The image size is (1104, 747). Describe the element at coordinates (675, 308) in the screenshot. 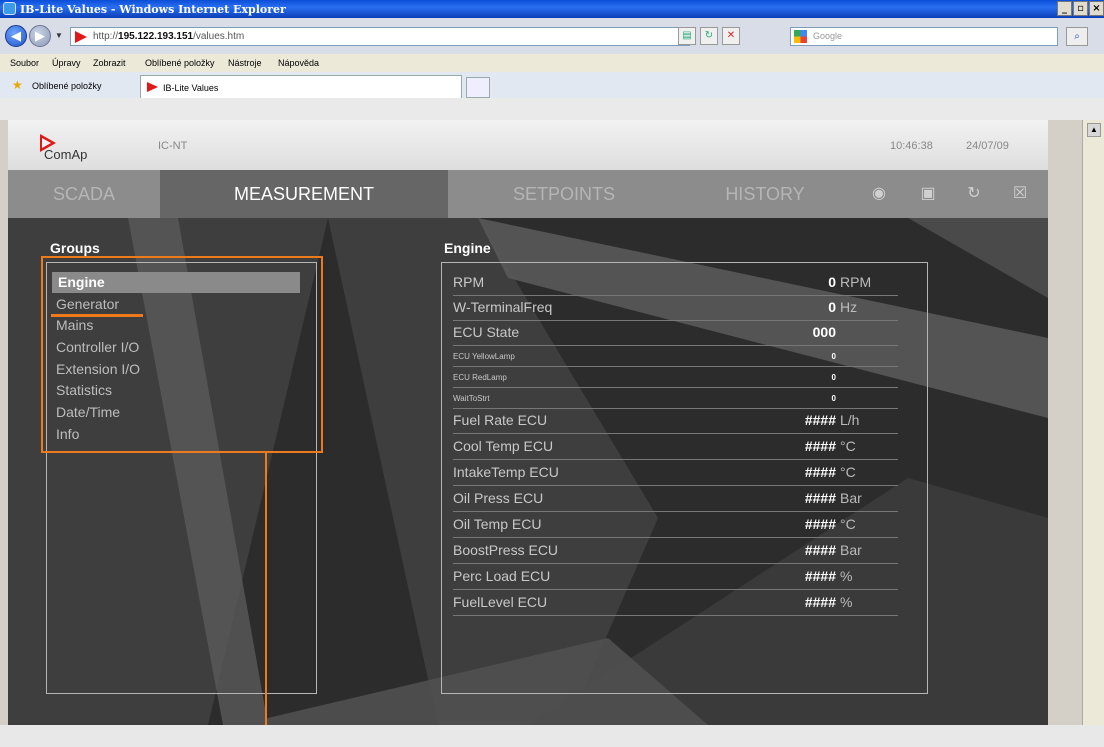

I see `value-row-w-terminal-freq: W-TerminalFreq 0 Hz` at that location.